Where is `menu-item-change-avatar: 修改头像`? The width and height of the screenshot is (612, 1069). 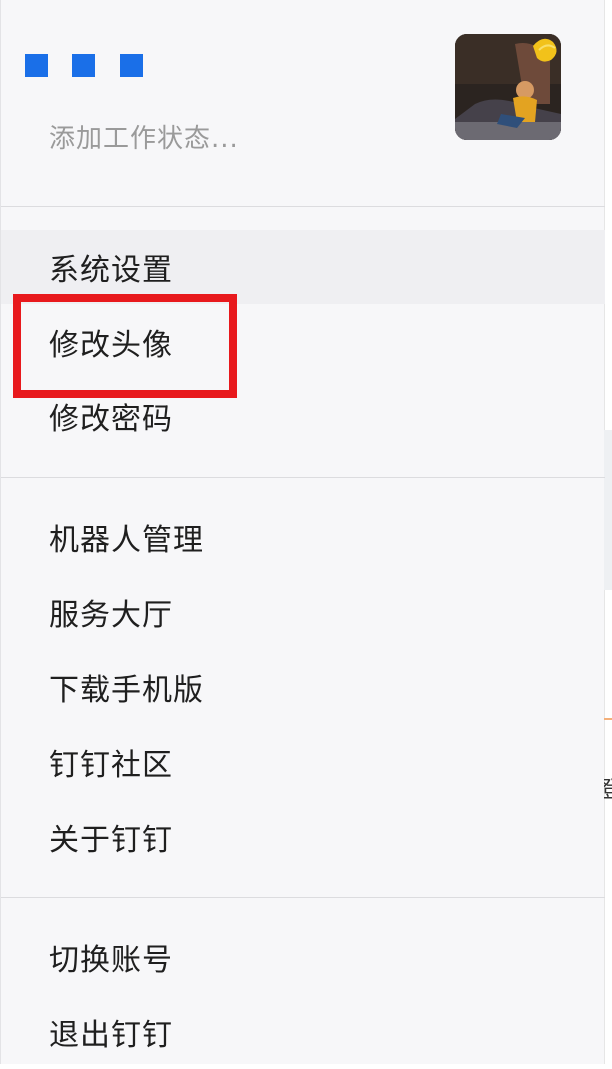 menu-item-change-avatar: 修改头像 is located at coordinates (303, 342).